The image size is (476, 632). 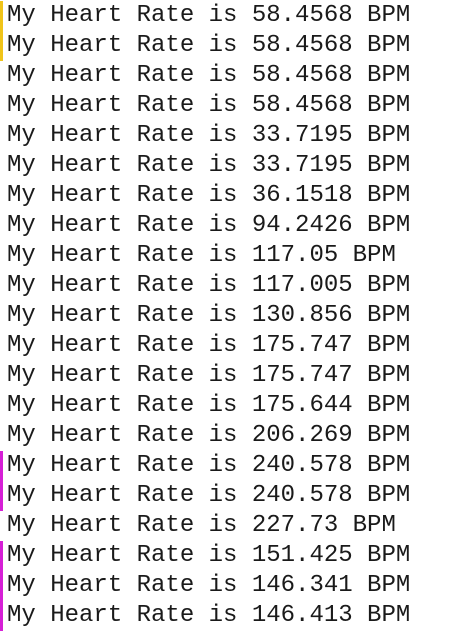 What do you see at coordinates (209, 435) in the screenshot?
I see `console-line: My Heart Rate is 206.269 BPM` at bounding box center [209, 435].